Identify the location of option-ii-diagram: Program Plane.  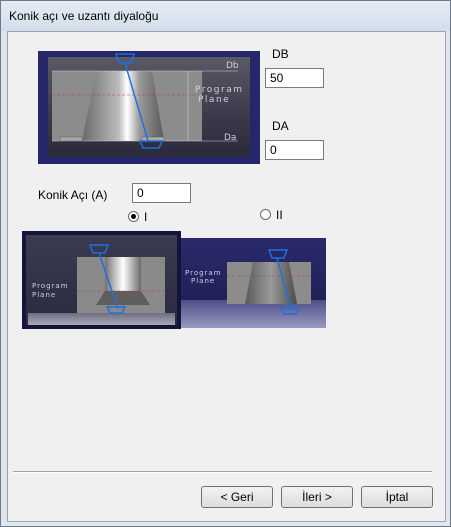
(253, 283).